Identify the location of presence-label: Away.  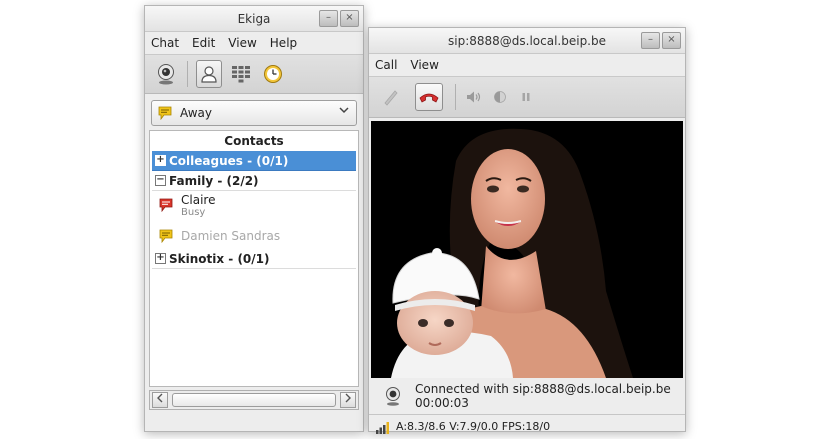
(196, 113).